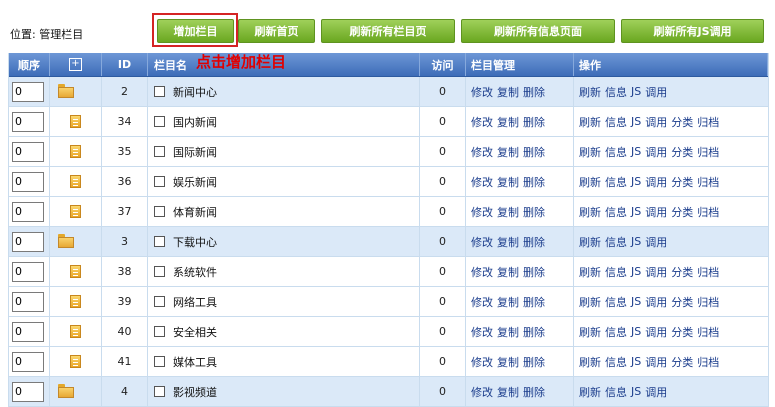 Image resolution: width=775 pixels, height=407 pixels. I want to click on column-name: 娱乐新闻, so click(195, 182).